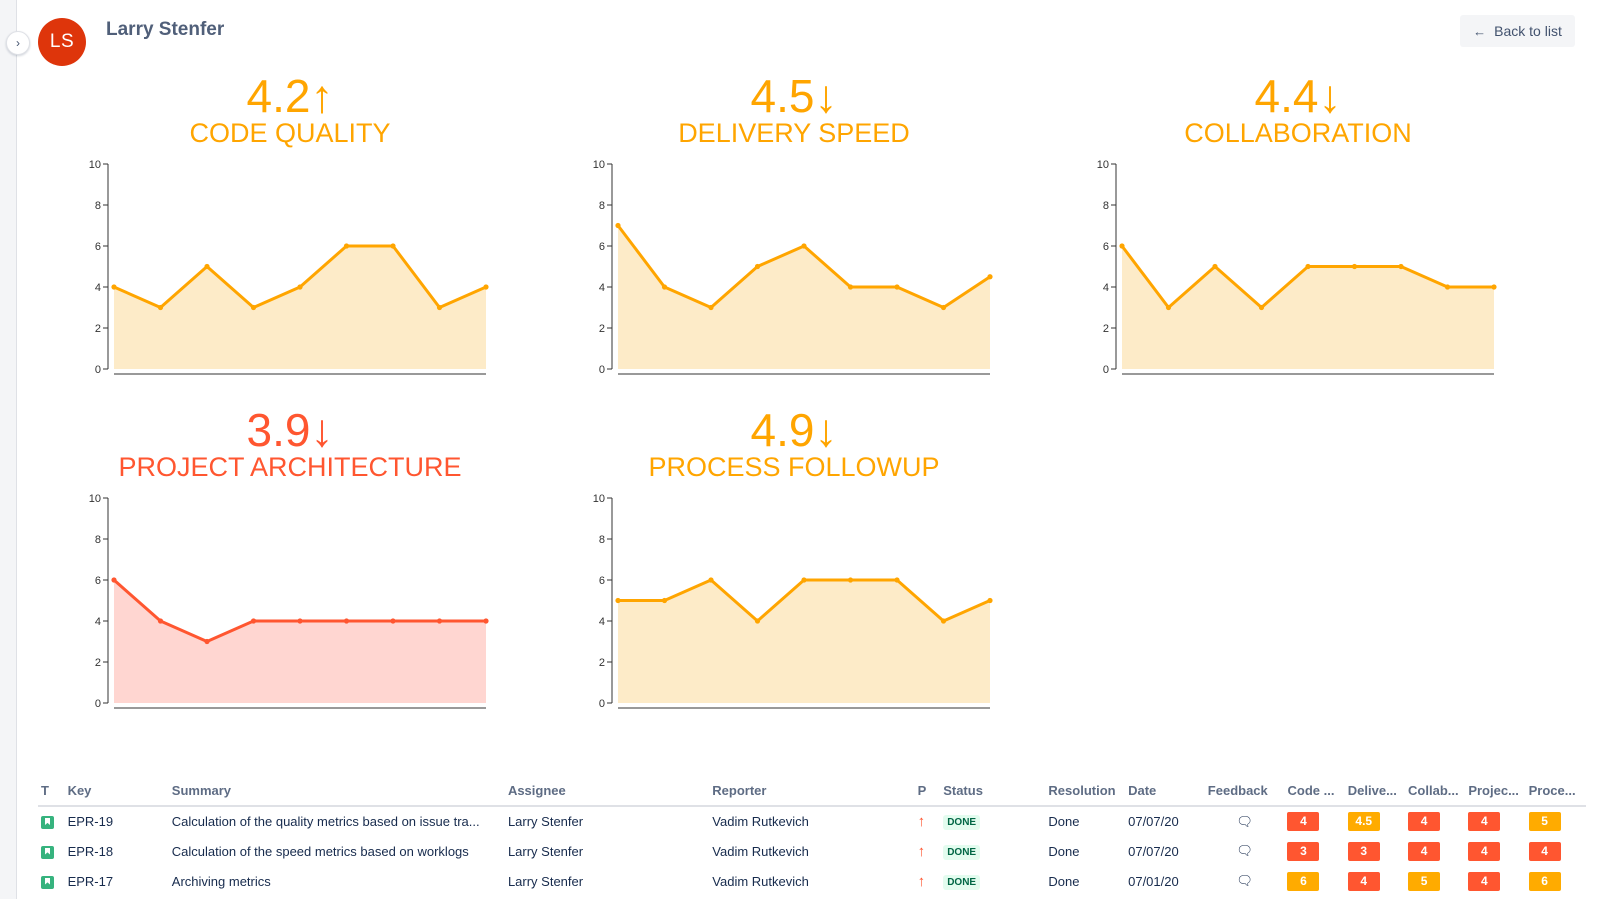 Image resolution: width=1602 pixels, height=899 pixels. I want to click on column-header: T, so click(51, 791).